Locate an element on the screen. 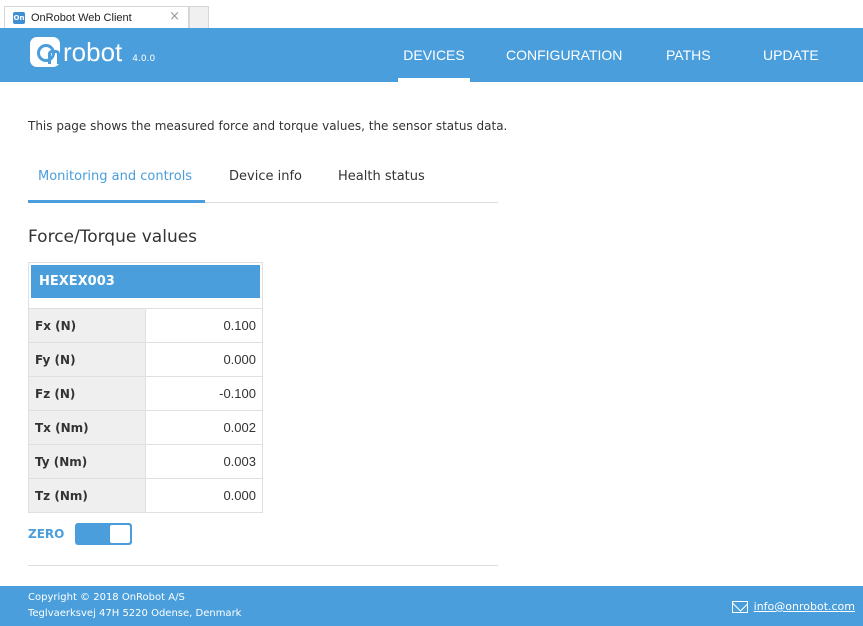 Image resolution: width=863 pixels, height=626 pixels. table-row: Tx (Nm) 0.002 is located at coordinates (145, 427).